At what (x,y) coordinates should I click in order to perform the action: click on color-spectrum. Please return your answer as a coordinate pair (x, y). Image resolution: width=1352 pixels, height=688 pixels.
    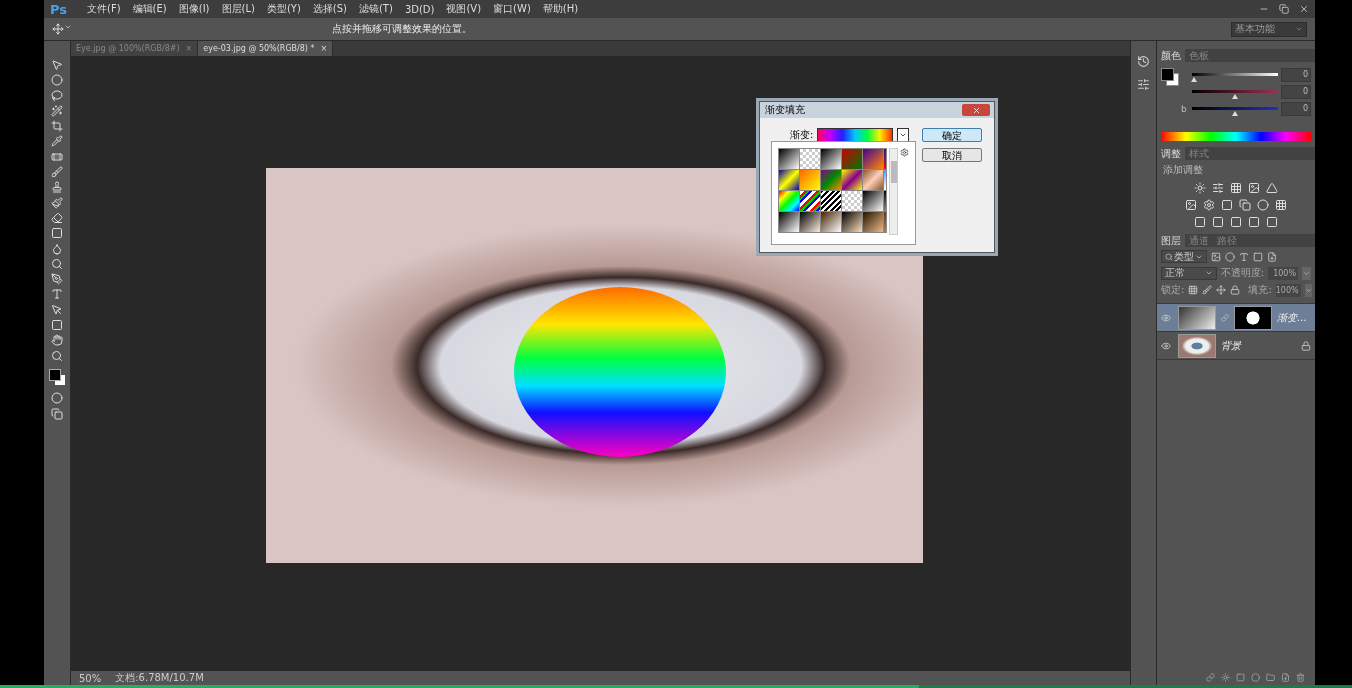
    Looking at the image, I should click on (1236, 136).